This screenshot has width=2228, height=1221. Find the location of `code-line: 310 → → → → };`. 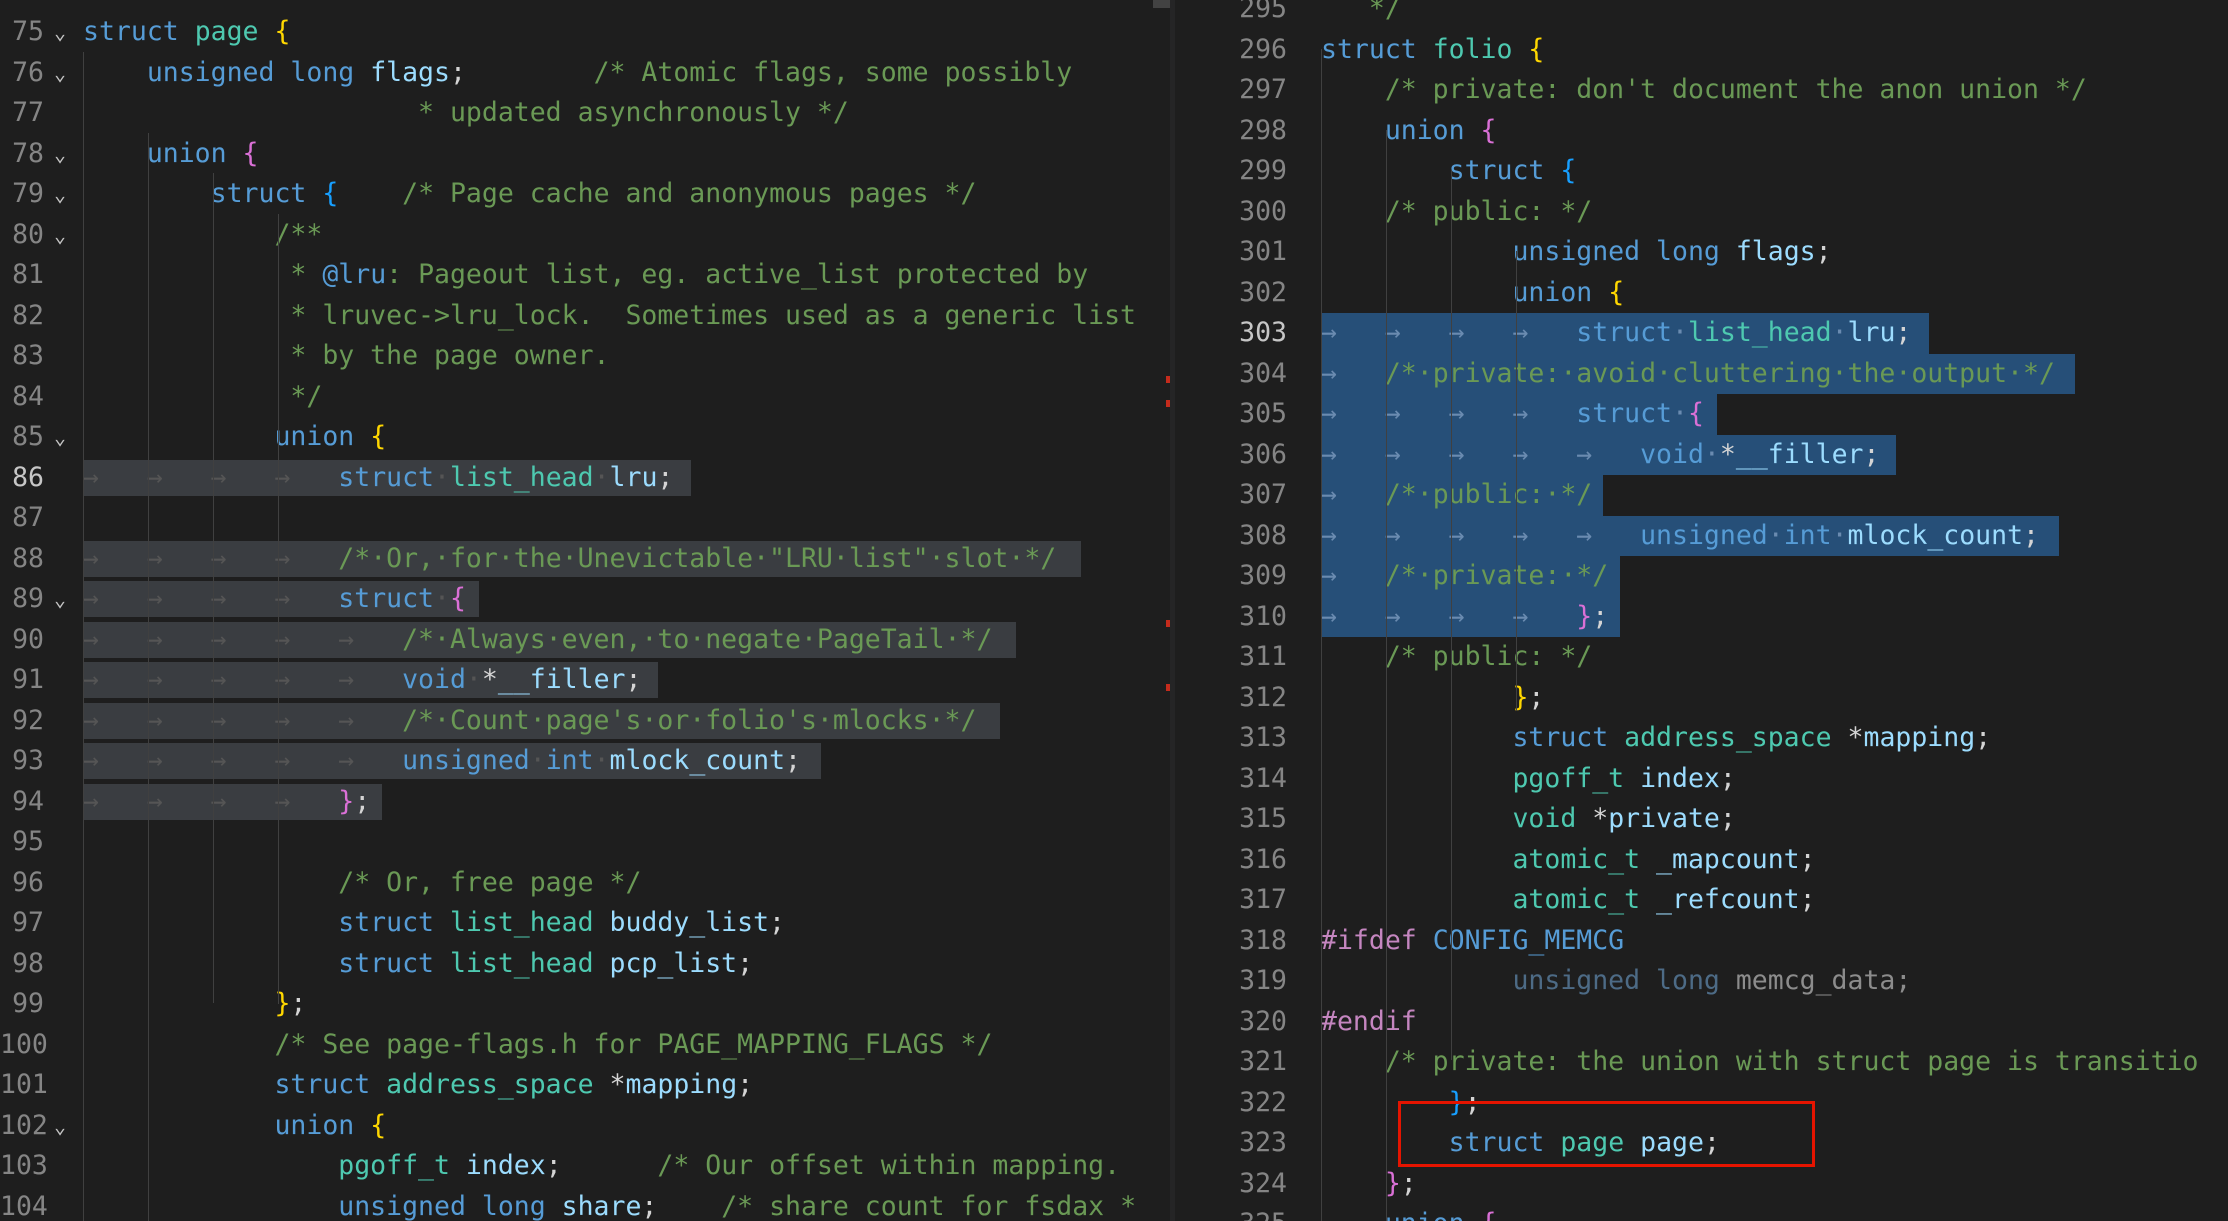

code-line: 310 → → → → }; is located at coordinates (1701, 616).